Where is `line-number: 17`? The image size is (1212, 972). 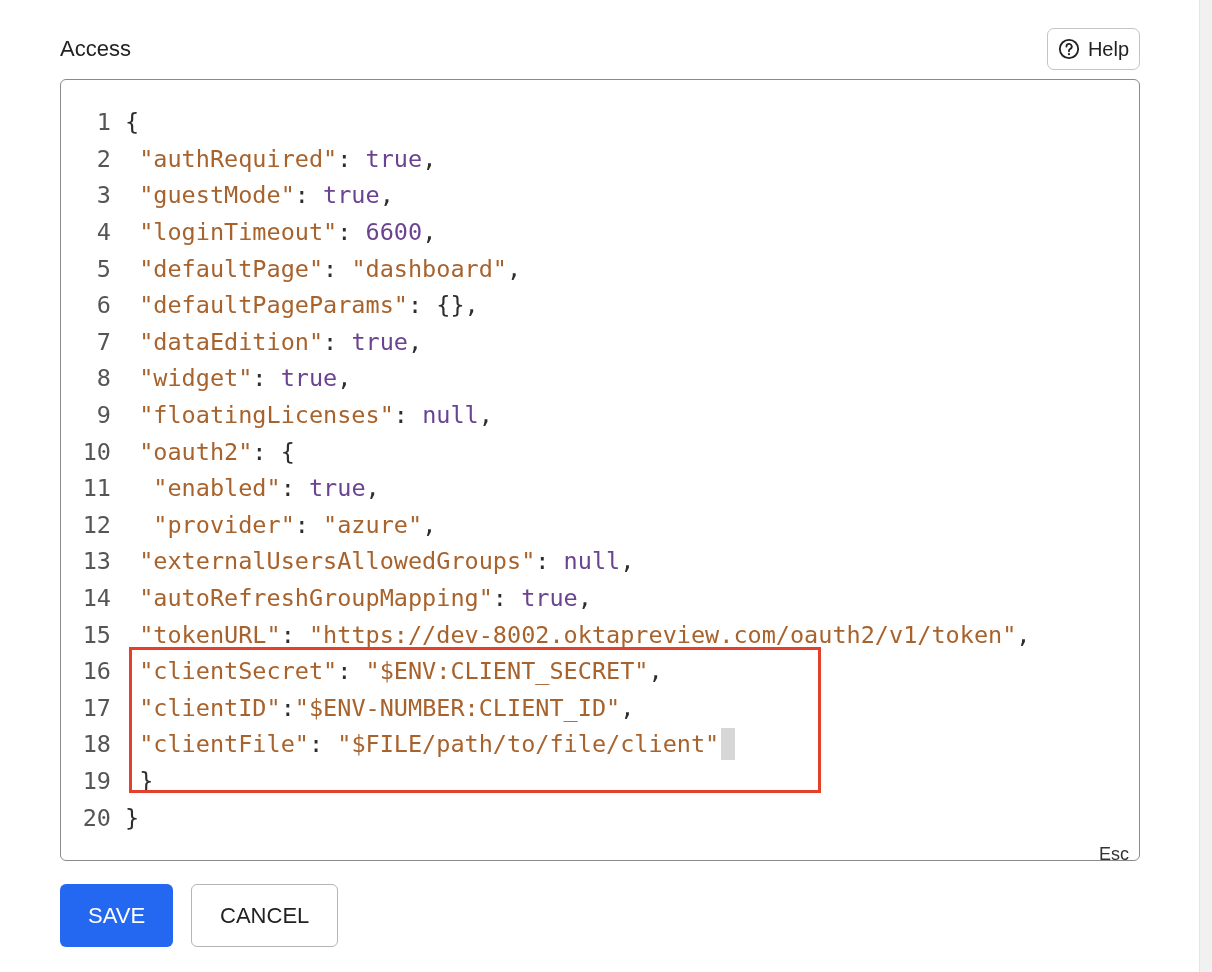 line-number: 17 is located at coordinates (96, 707).